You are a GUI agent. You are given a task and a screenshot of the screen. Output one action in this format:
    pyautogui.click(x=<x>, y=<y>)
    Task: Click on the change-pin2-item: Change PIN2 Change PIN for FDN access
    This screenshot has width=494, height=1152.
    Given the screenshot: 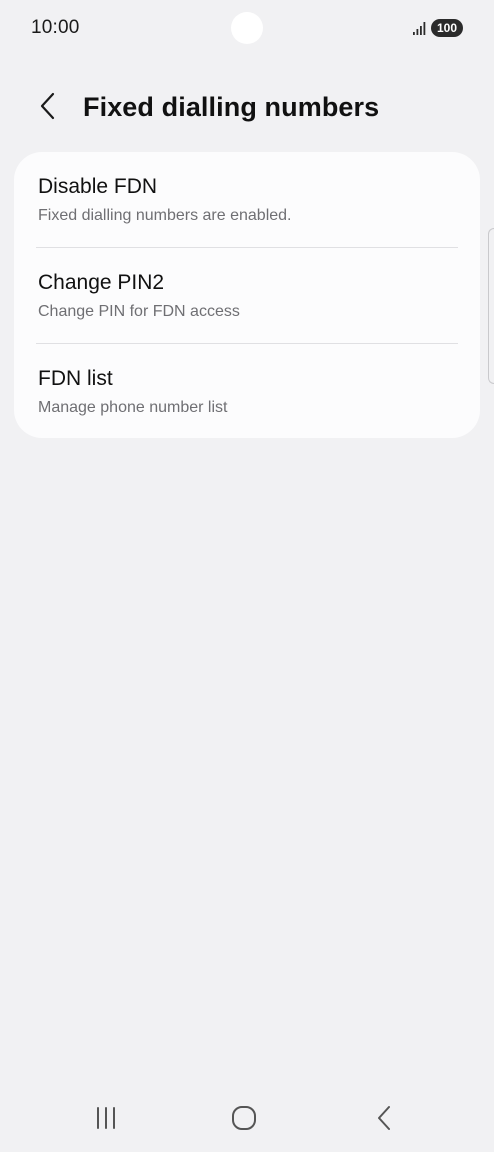 What is the action you would take?
    pyautogui.click(x=247, y=295)
    